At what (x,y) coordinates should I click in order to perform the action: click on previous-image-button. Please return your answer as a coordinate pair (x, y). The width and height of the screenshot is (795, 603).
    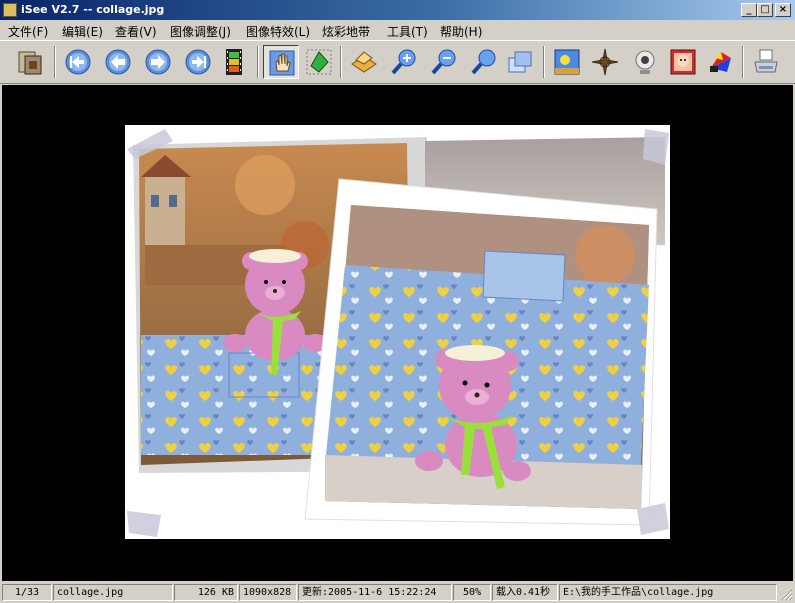
    Looking at the image, I should click on (118, 62).